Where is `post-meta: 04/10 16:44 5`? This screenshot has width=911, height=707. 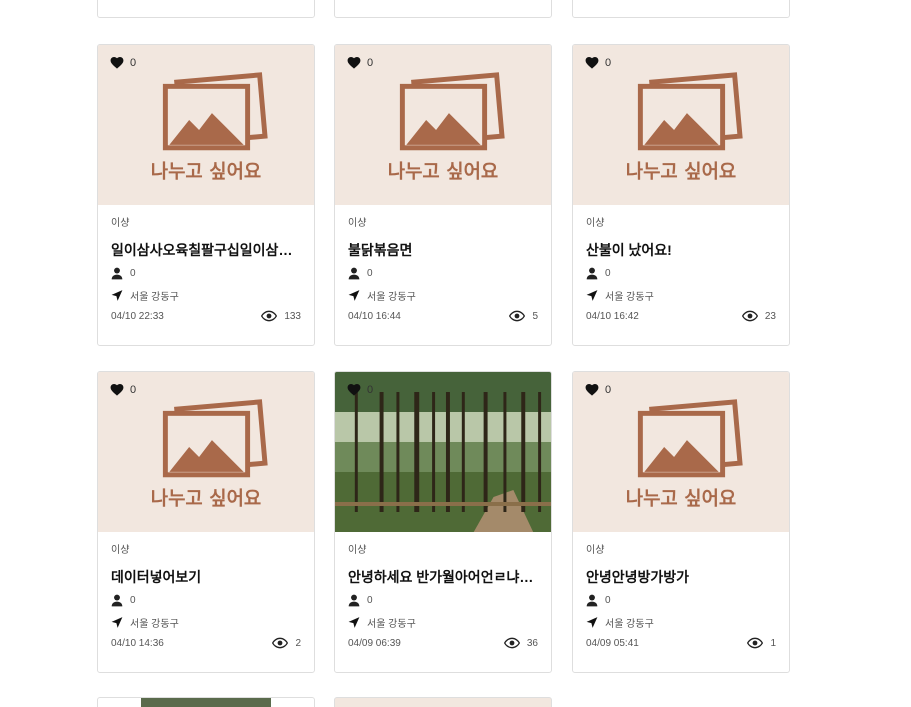
post-meta: 04/10 16:44 5 is located at coordinates (443, 316).